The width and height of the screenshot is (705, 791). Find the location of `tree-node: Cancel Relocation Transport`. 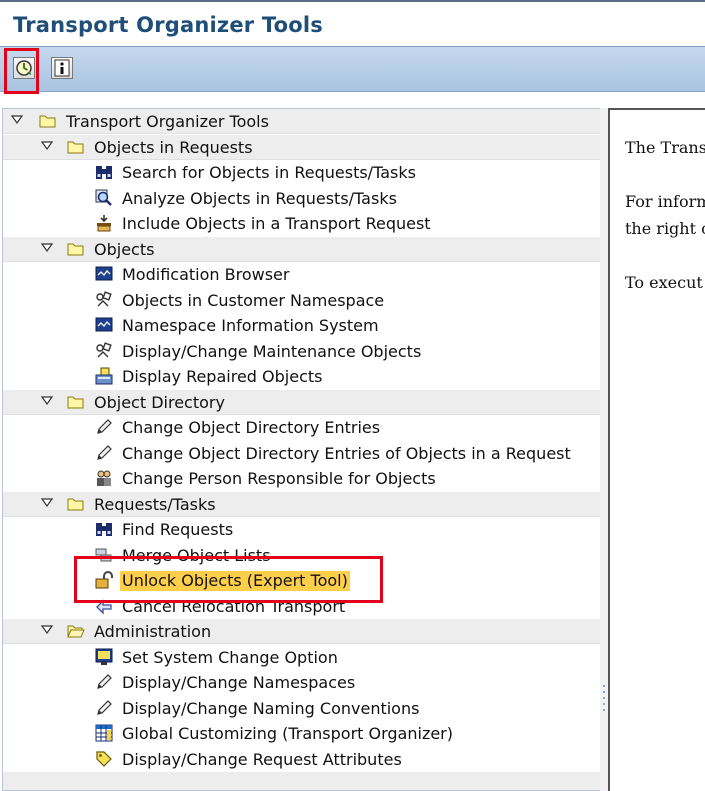

tree-node: Cancel Relocation Transport is located at coordinates (302, 606).